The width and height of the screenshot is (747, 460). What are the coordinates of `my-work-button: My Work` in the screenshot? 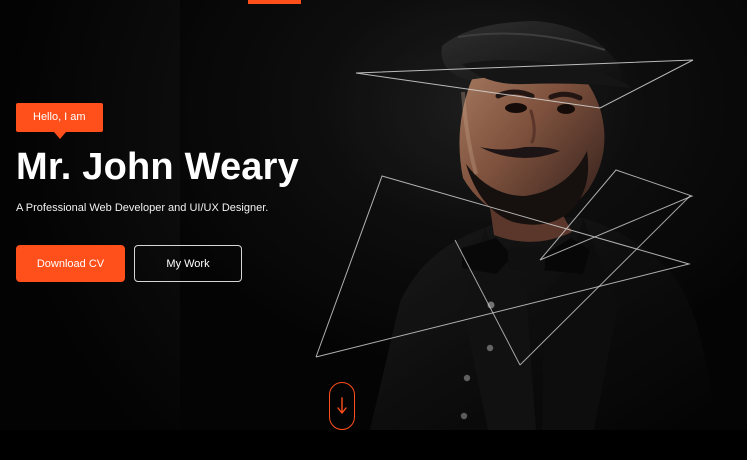 It's located at (188, 263).